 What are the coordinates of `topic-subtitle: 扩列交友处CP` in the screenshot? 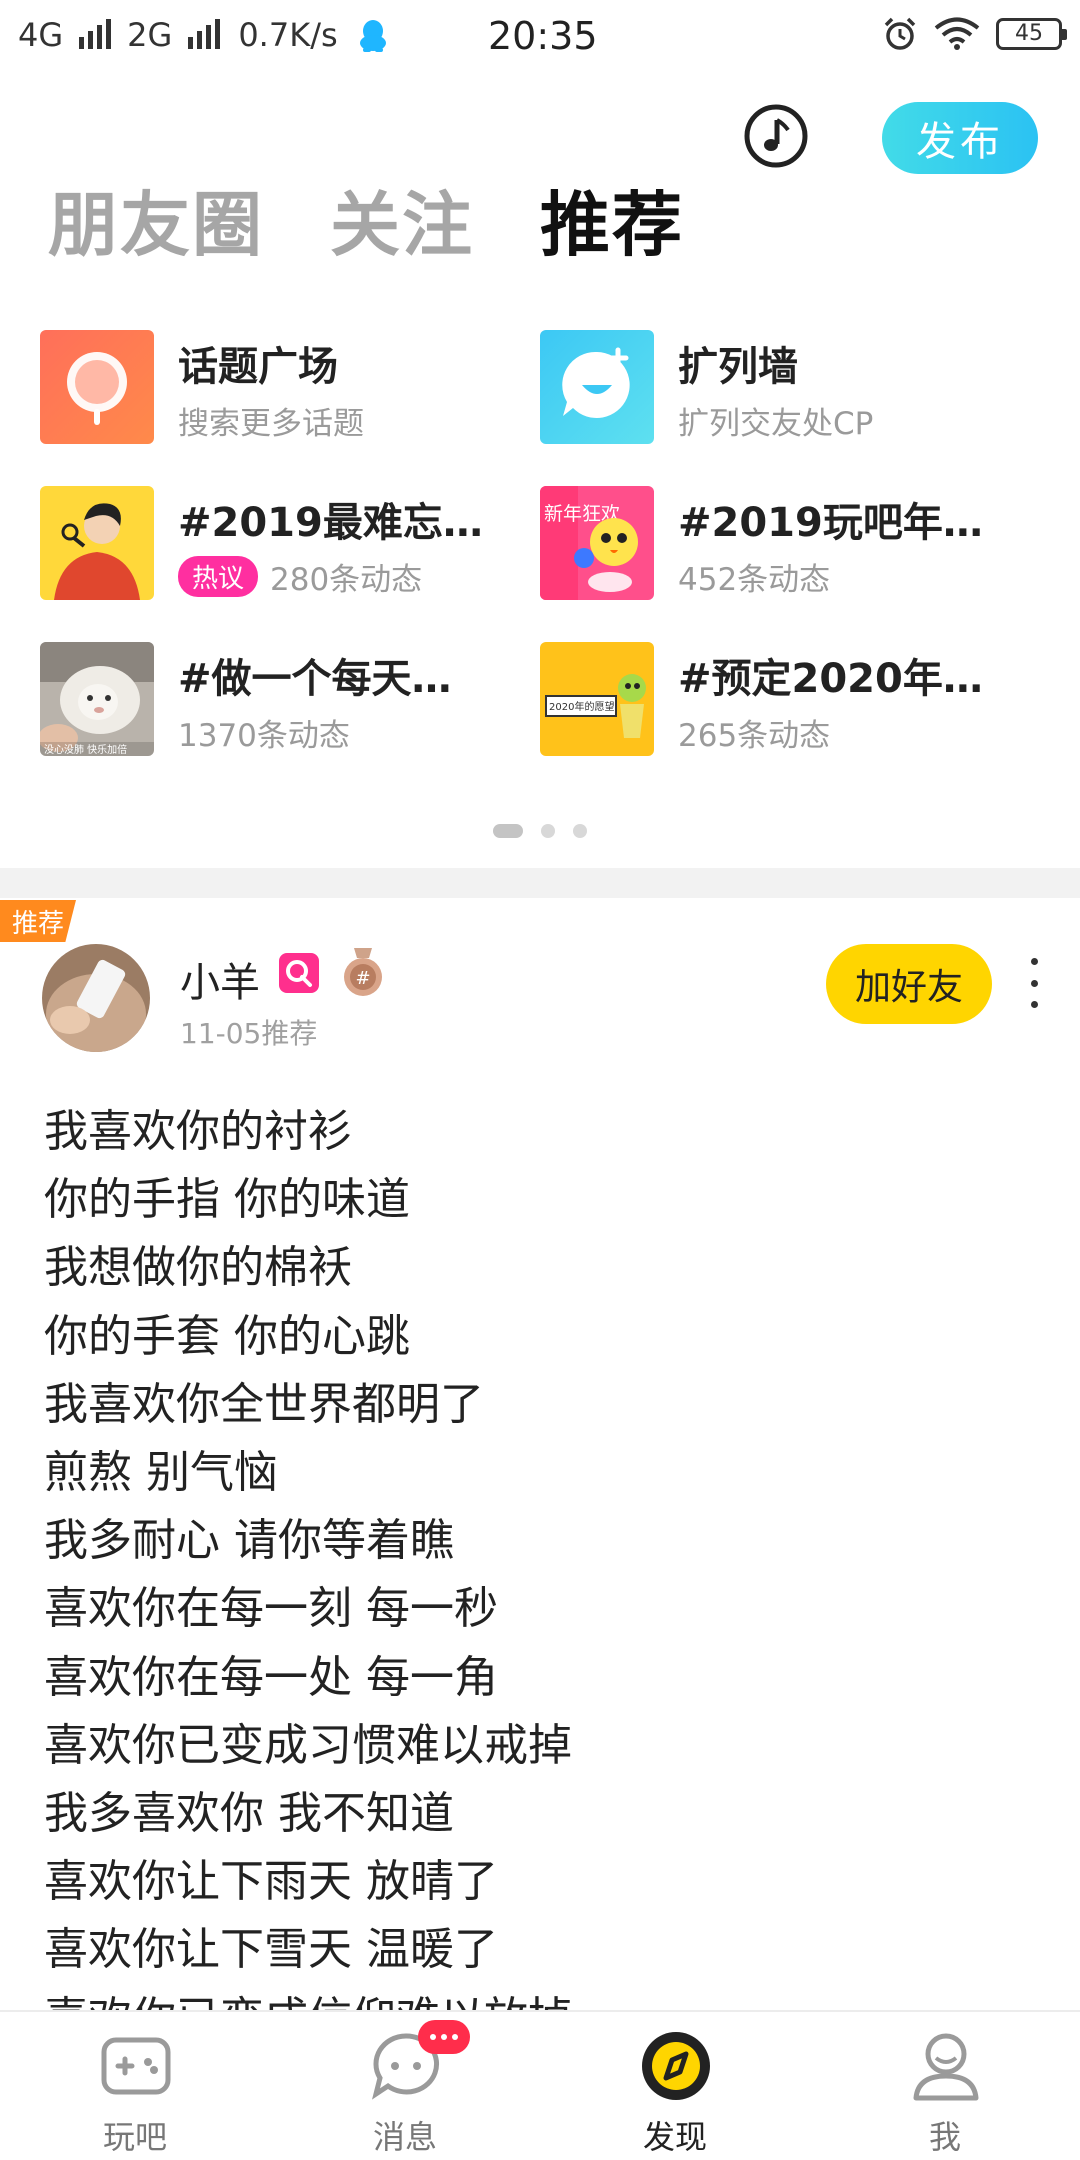 It's located at (775, 420).